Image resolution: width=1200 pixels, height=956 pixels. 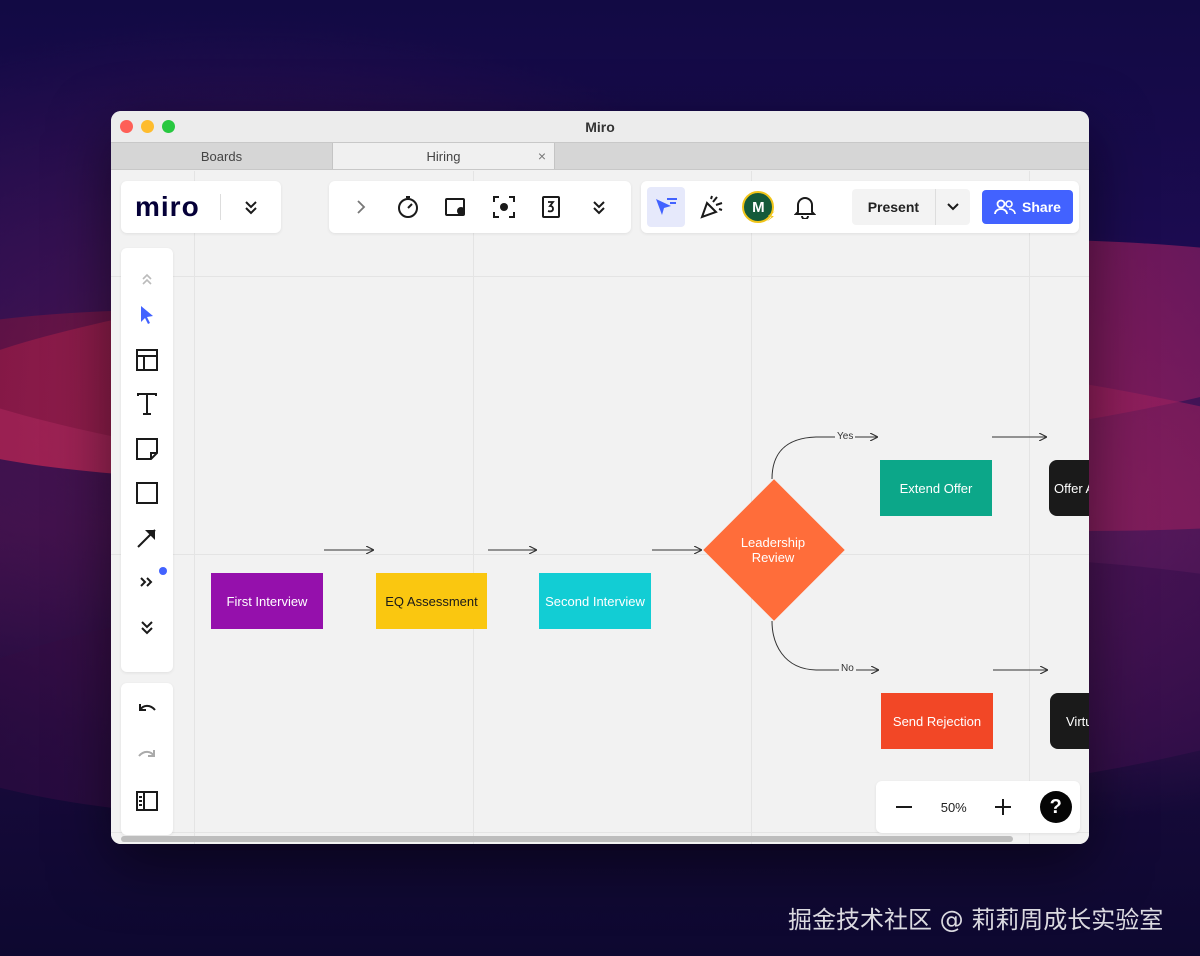 I want to click on tab-boards: Boards, so click(x=222, y=156).